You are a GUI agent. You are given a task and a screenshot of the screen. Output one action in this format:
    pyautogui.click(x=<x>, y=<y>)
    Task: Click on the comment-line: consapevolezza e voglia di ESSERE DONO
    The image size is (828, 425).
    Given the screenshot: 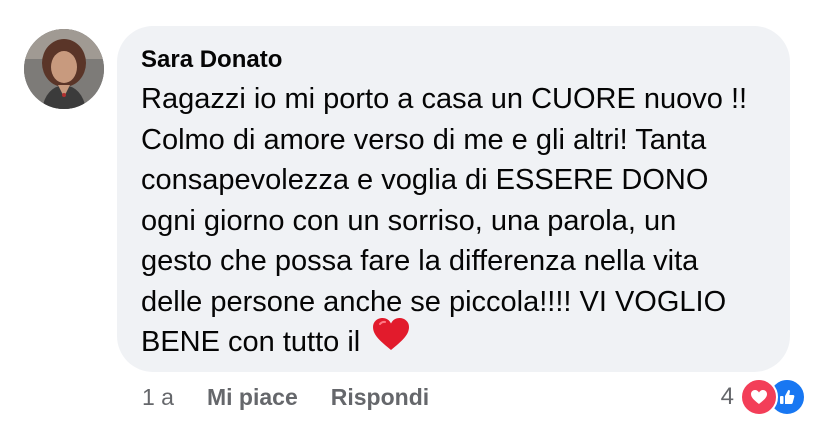 What is the action you would take?
    pyautogui.click(x=425, y=180)
    